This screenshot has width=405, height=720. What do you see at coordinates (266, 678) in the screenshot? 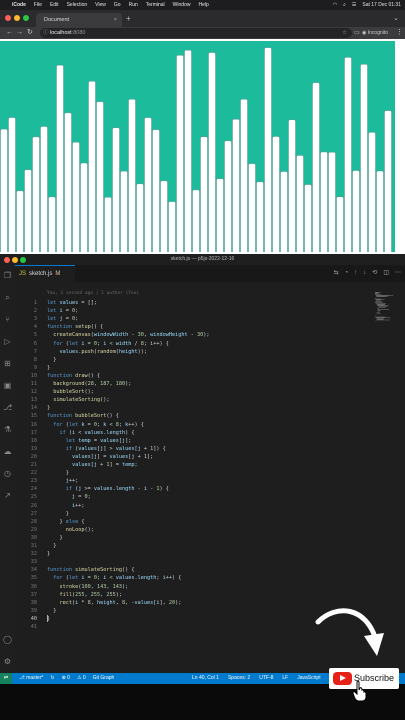
I see `file-encoding: UTF-8` at bounding box center [266, 678].